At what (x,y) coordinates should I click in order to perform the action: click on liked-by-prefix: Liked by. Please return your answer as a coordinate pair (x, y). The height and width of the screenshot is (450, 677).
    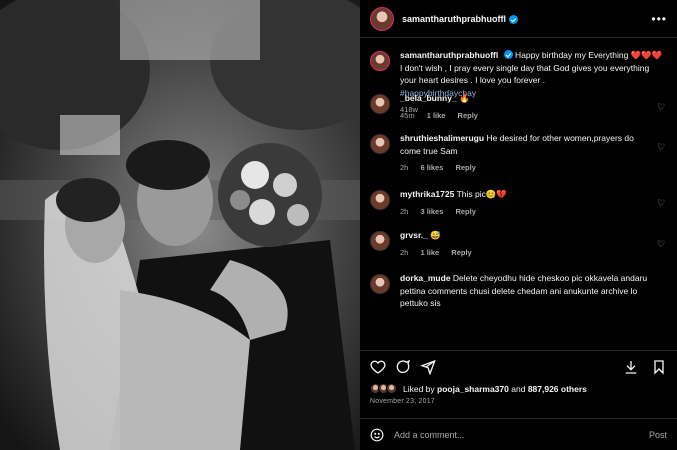
    Looking at the image, I should click on (419, 388).